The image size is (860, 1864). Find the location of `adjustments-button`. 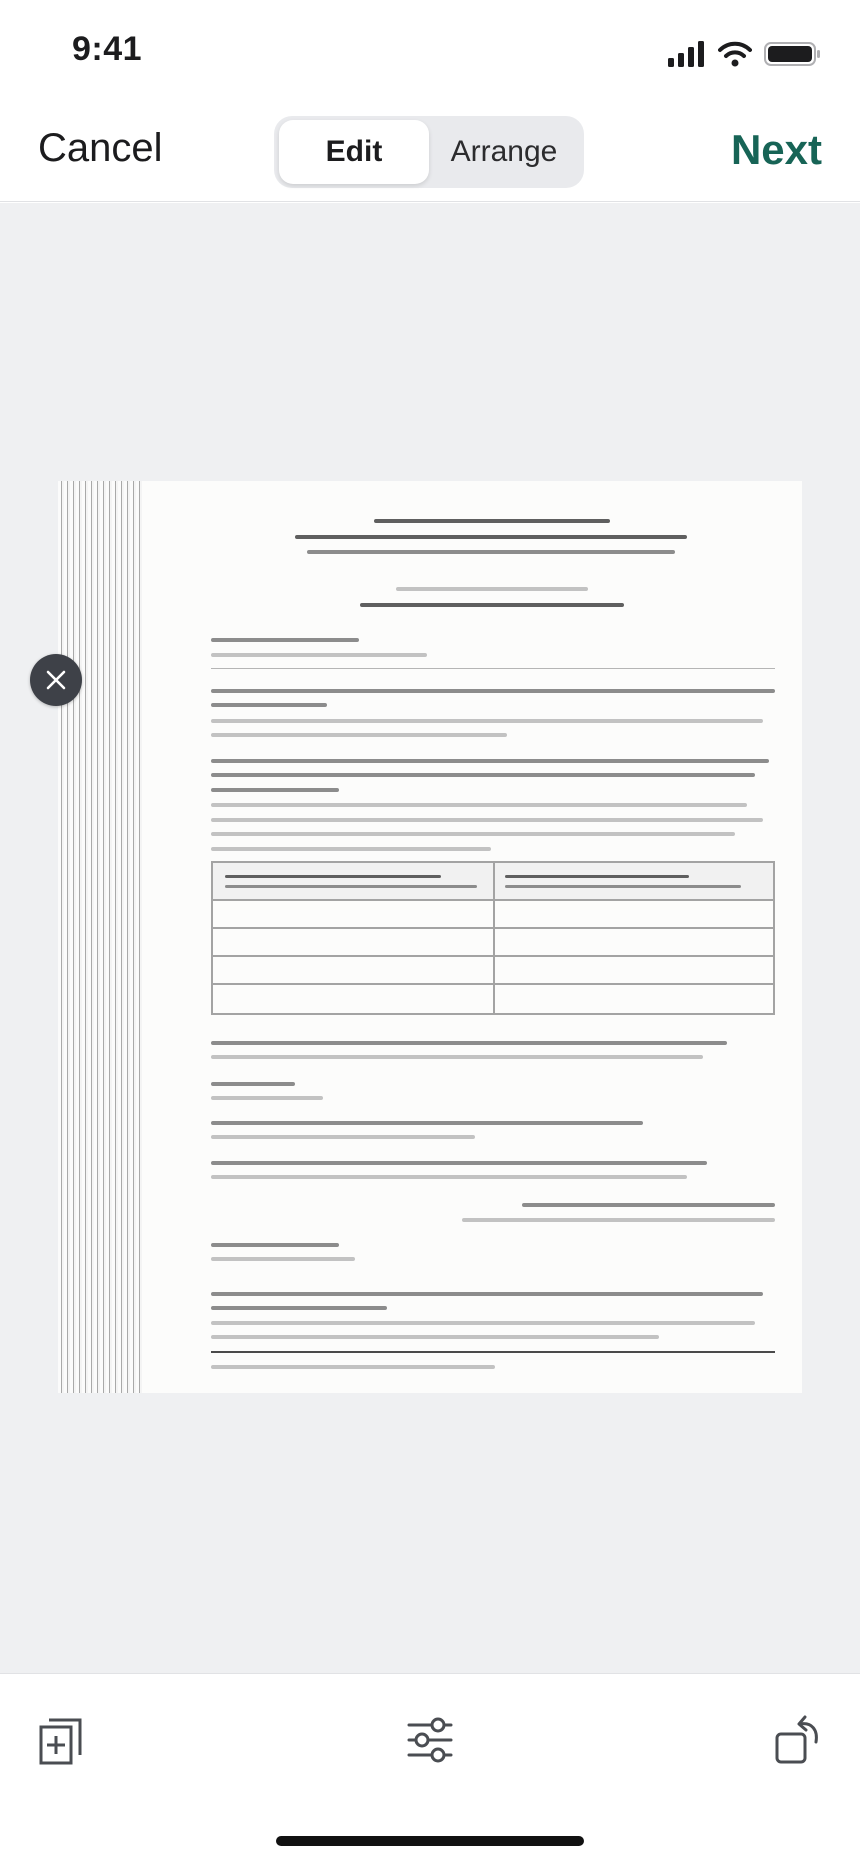

adjustments-button is located at coordinates (430, 1740).